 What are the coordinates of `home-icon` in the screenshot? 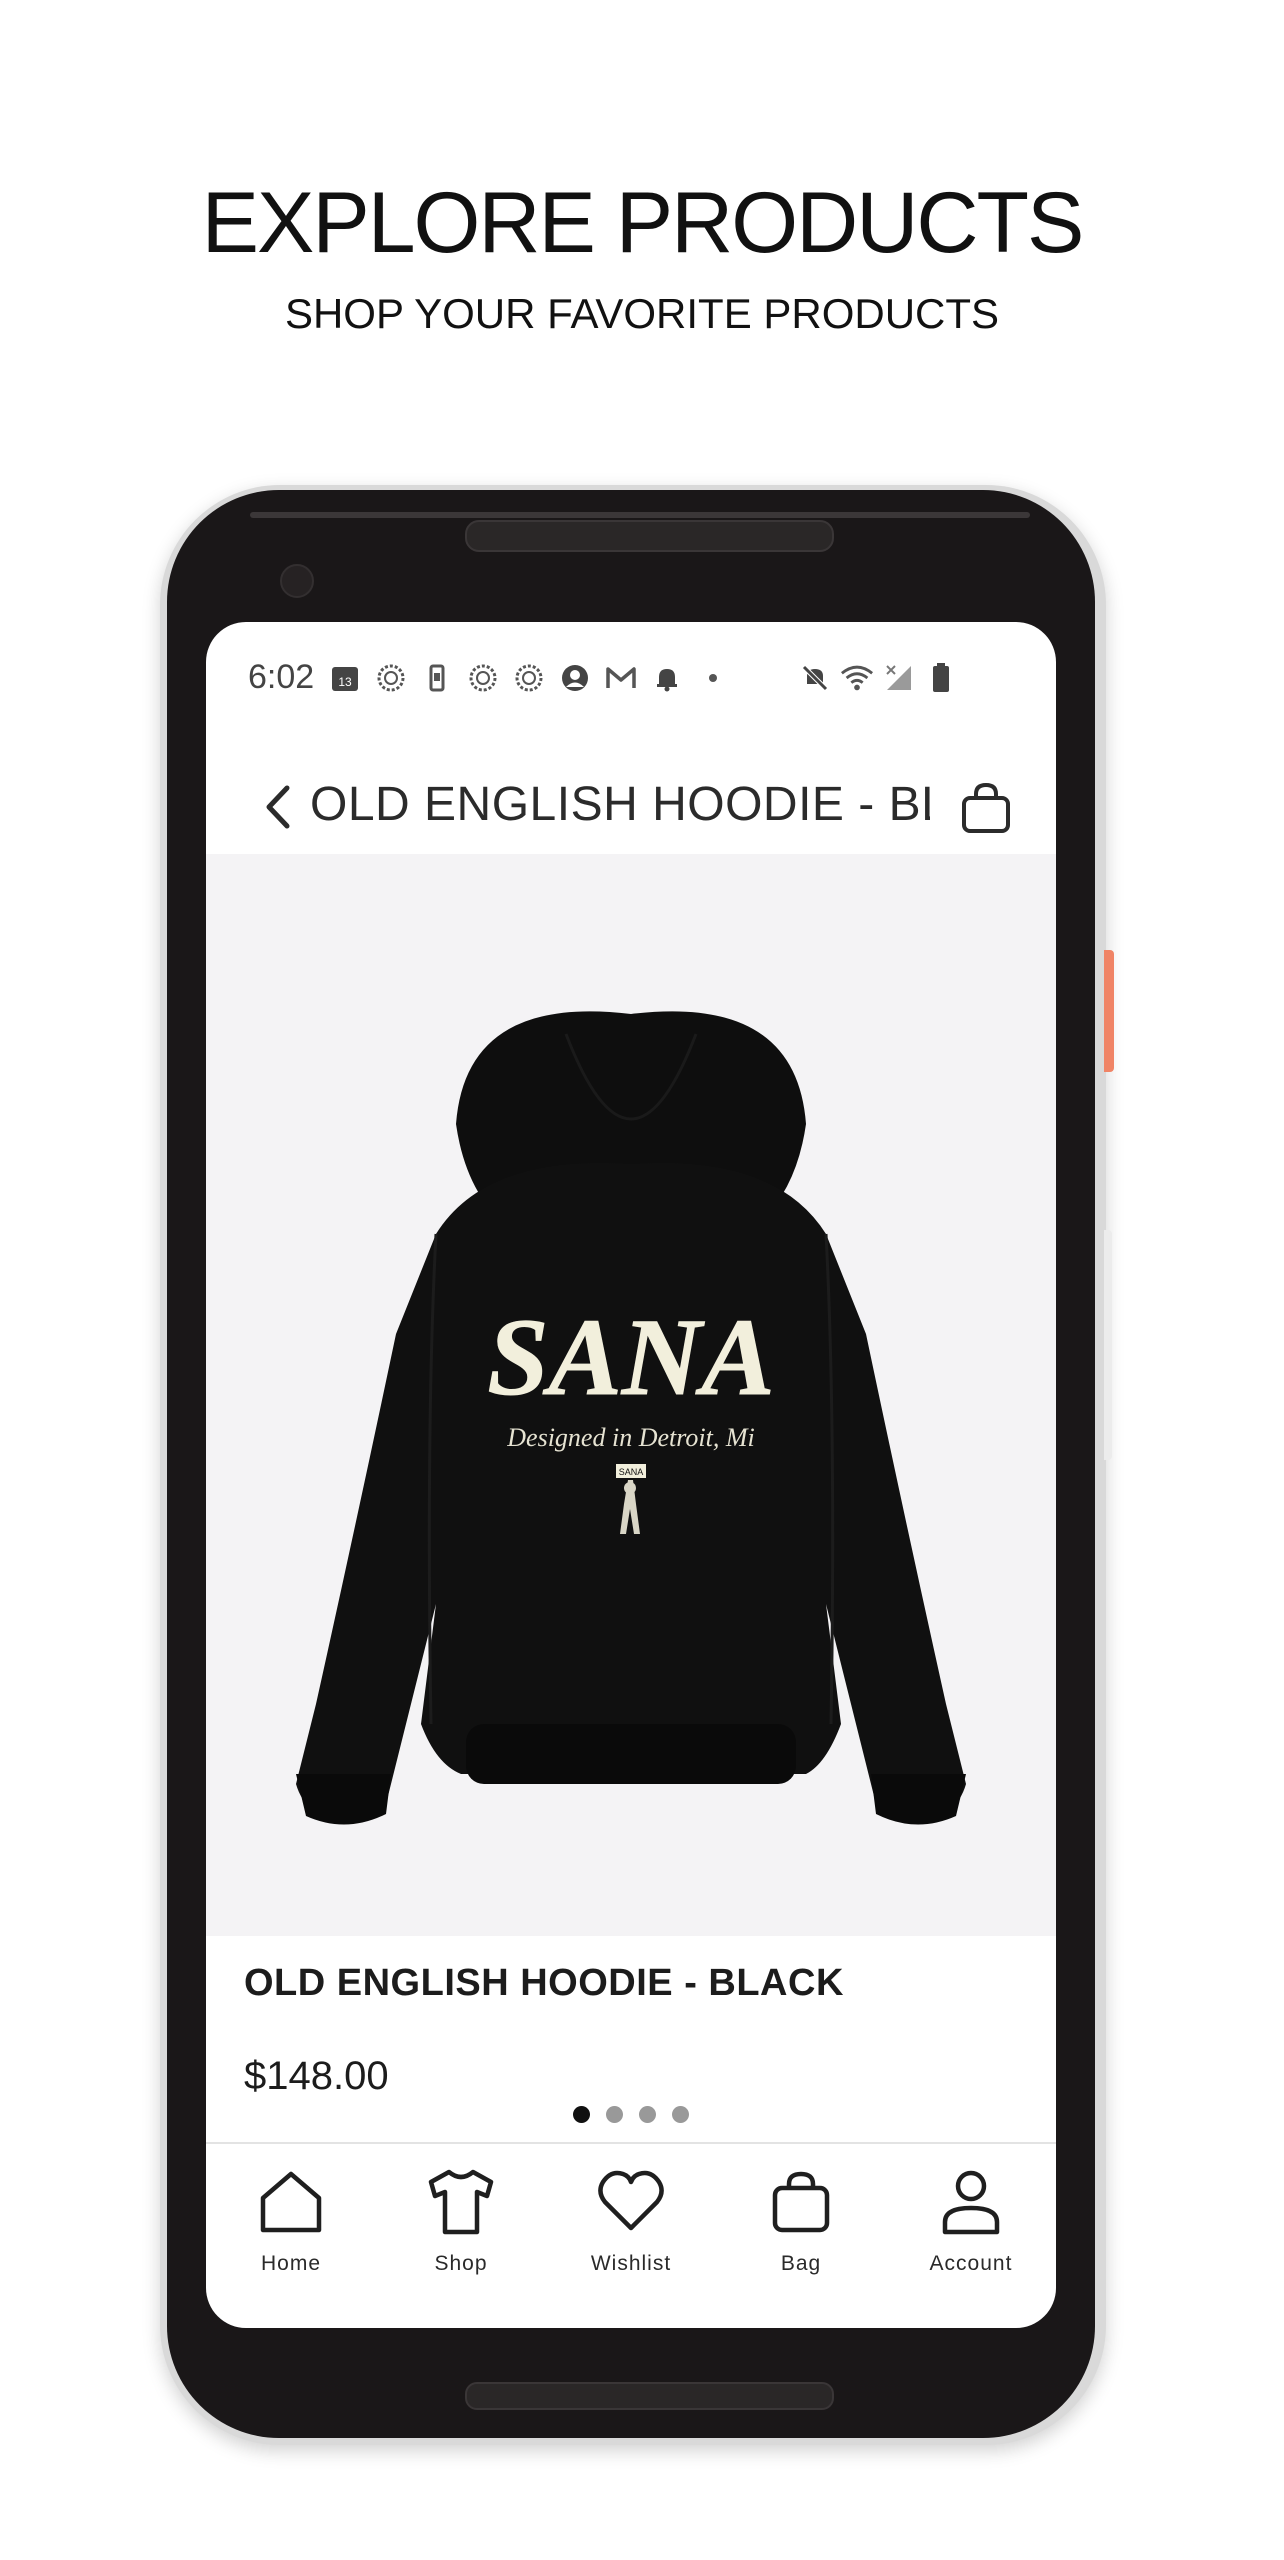 It's located at (291, 2202).